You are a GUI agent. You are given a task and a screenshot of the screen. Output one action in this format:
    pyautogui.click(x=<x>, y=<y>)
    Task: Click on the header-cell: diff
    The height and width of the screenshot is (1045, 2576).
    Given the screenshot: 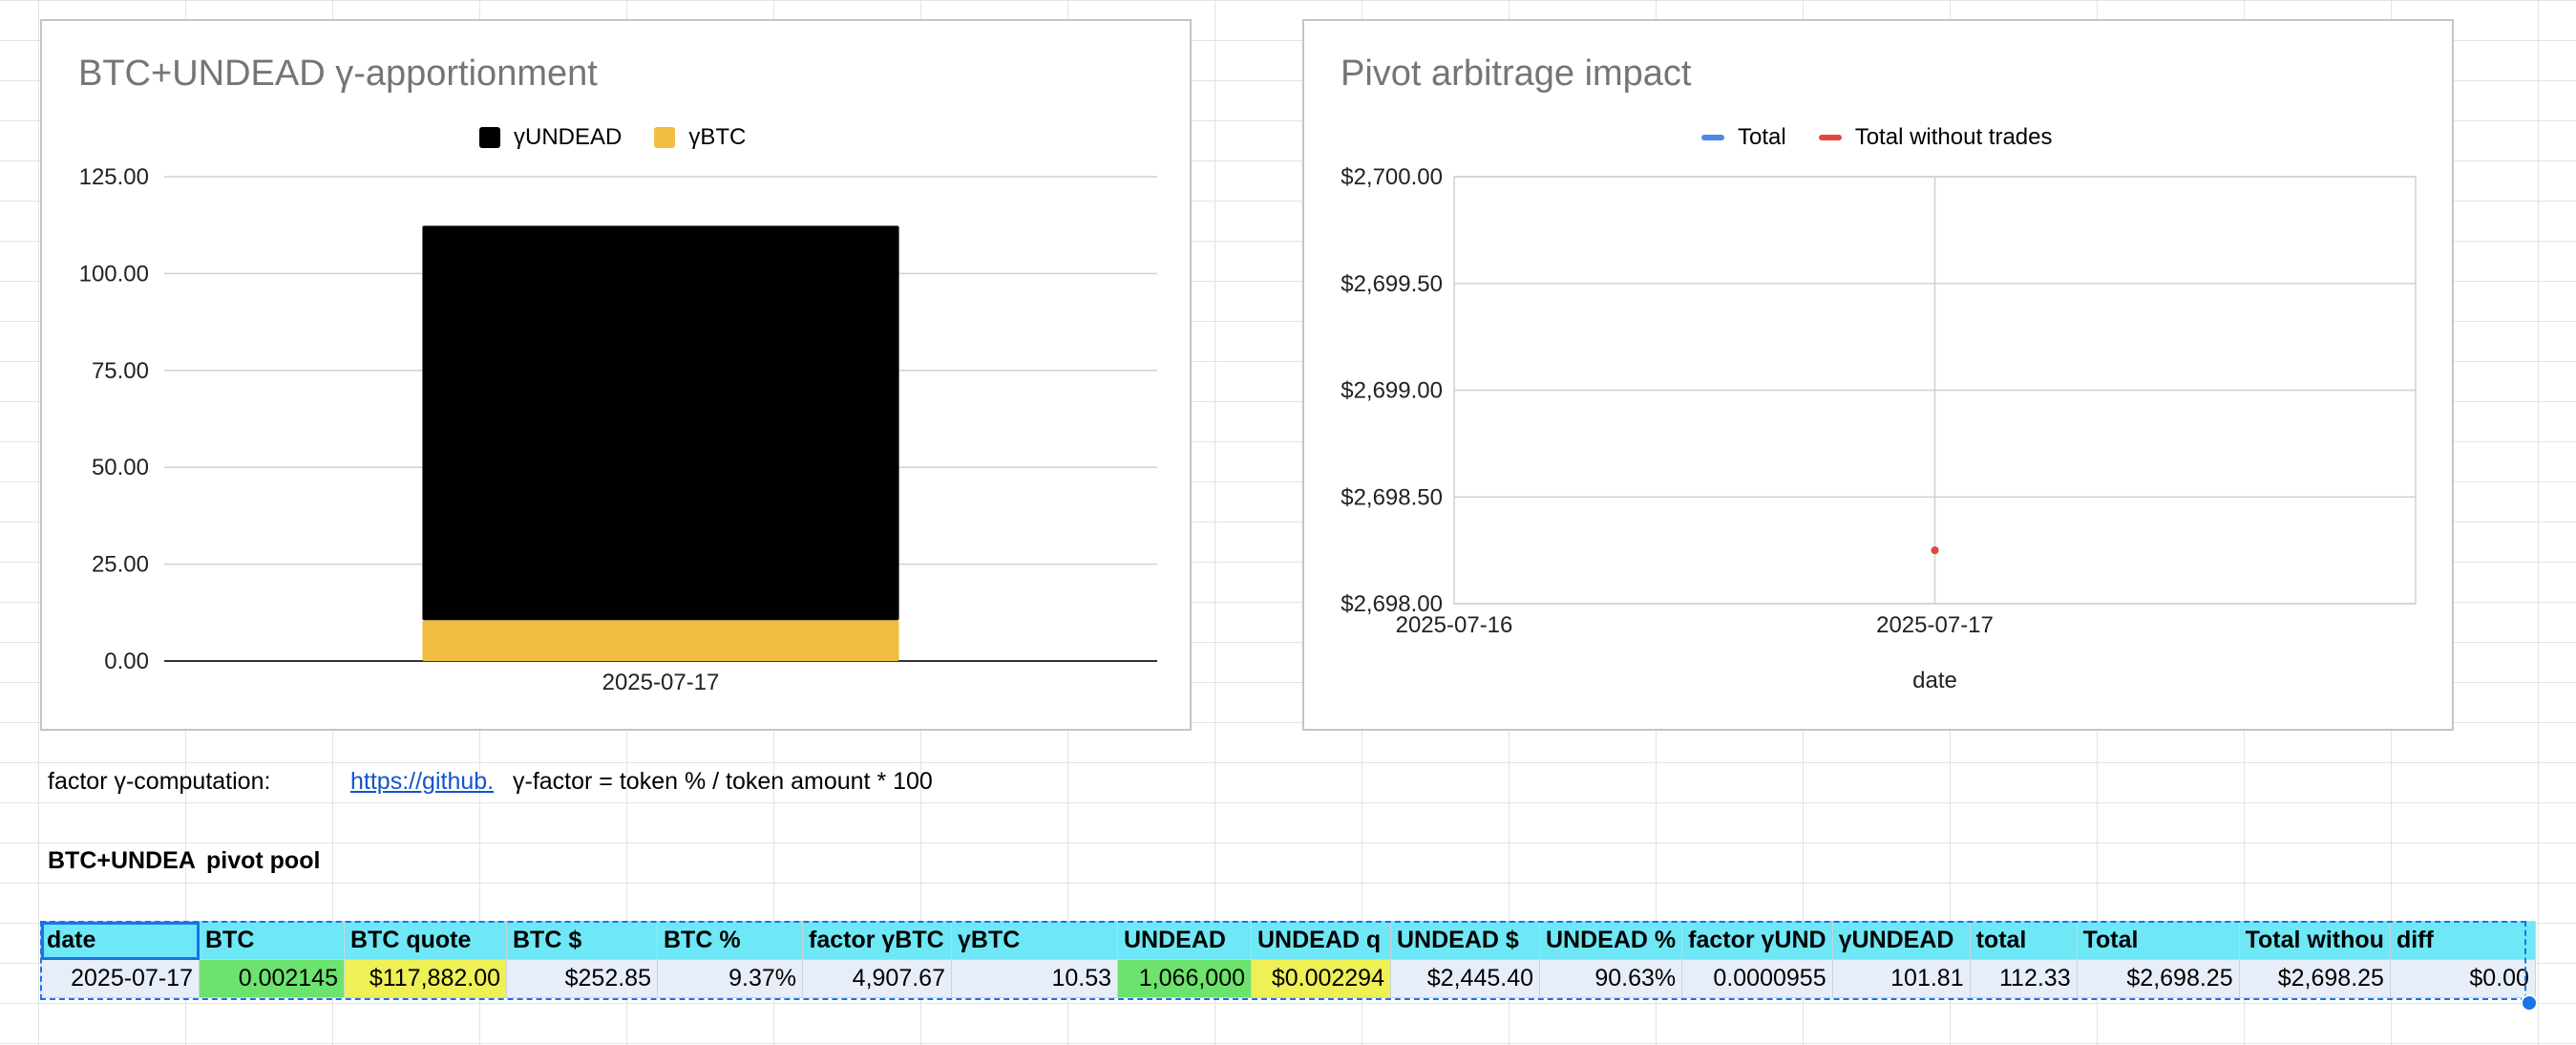 What is the action you would take?
    pyautogui.click(x=2462, y=941)
    